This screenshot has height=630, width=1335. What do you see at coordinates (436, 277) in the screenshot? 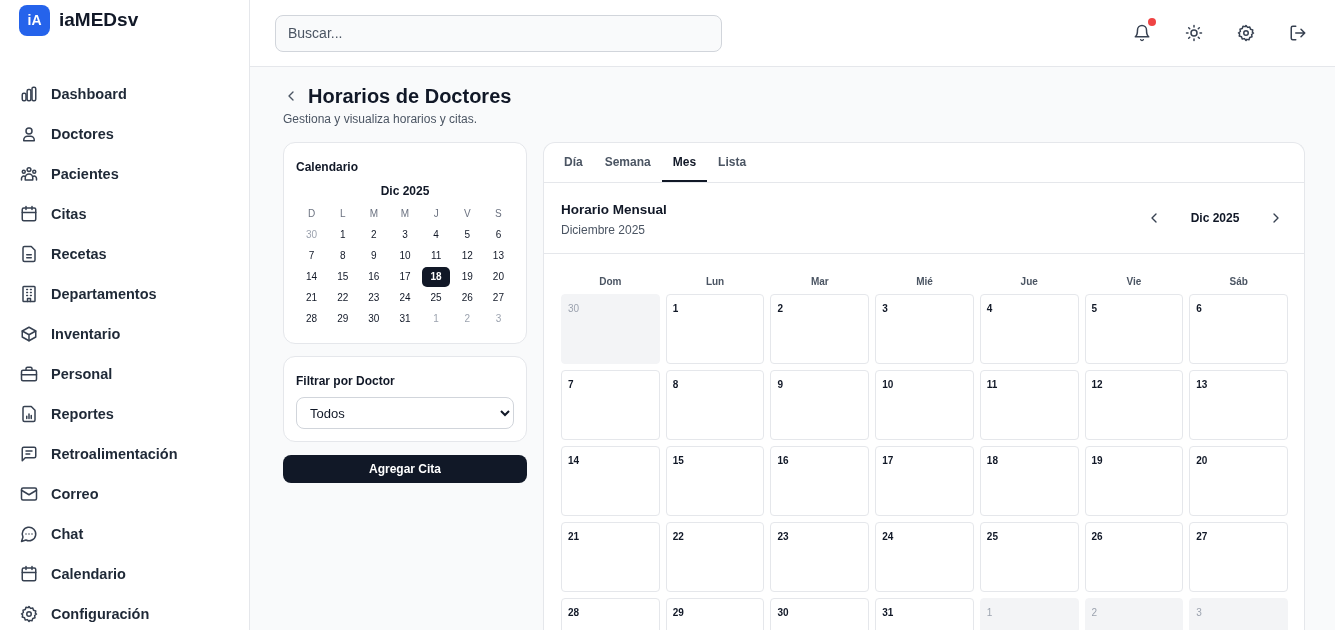
I see `calendar-day: 18` at bounding box center [436, 277].